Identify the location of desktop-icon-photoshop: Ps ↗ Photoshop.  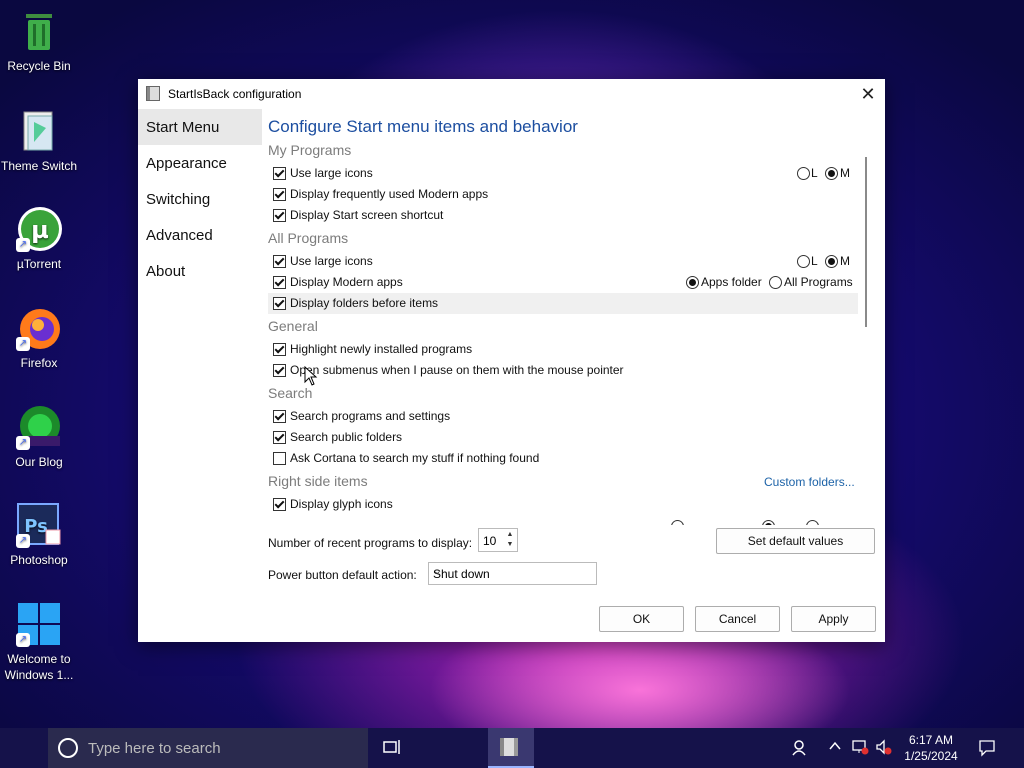
(39, 535).